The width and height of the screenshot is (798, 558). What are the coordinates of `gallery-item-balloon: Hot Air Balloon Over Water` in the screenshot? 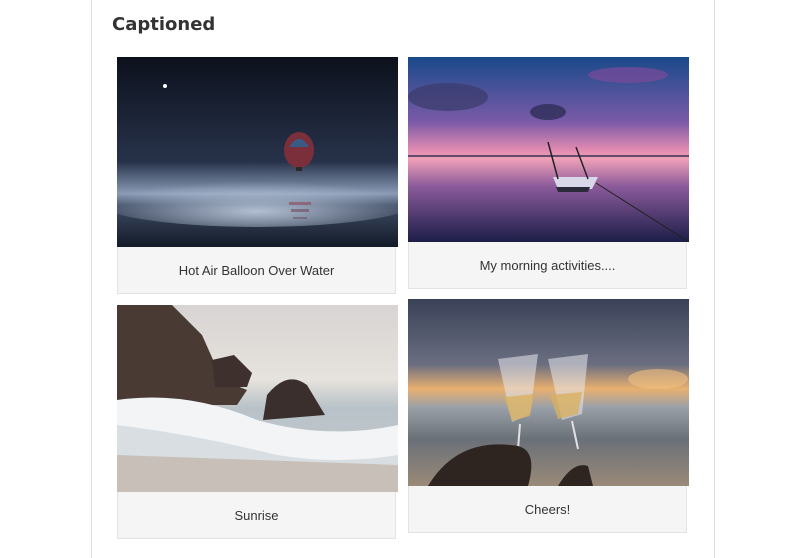 It's located at (257, 175).